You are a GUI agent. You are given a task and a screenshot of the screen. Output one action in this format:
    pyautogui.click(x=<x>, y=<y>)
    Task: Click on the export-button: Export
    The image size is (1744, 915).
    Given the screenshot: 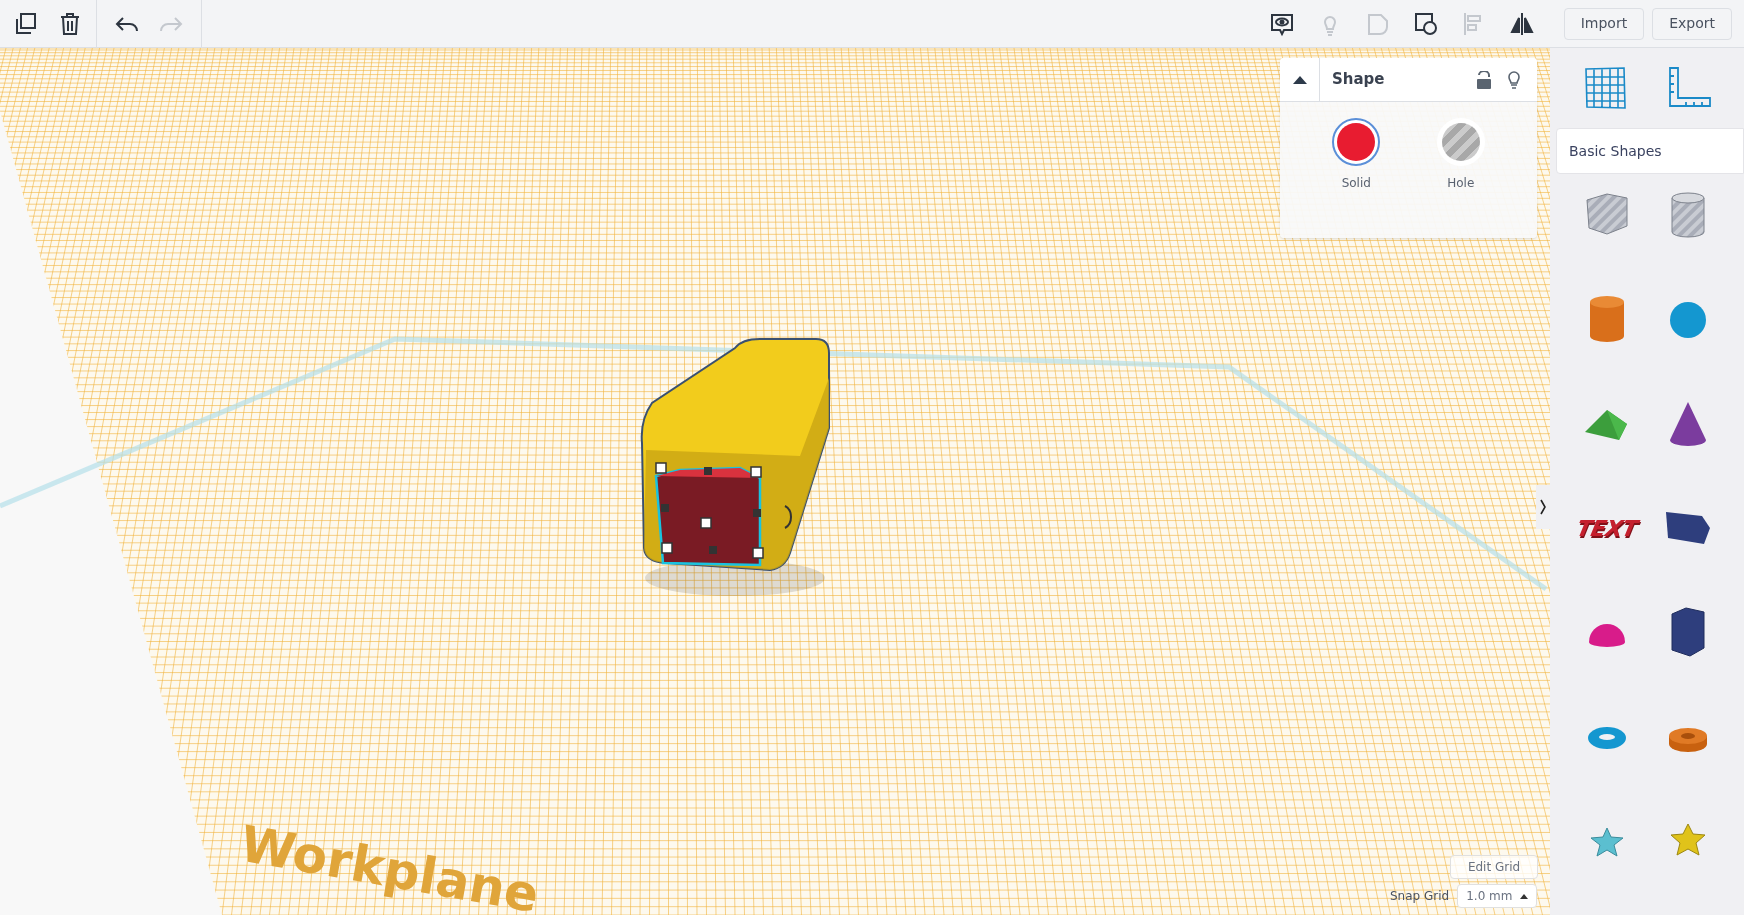 What is the action you would take?
    pyautogui.click(x=1692, y=23)
    